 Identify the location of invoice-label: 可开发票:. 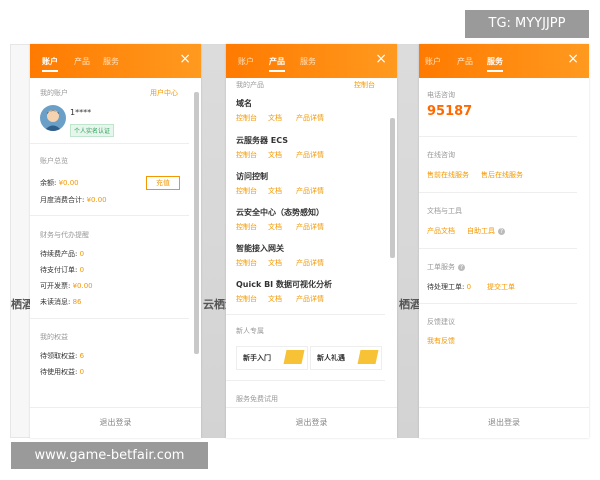
(55, 286).